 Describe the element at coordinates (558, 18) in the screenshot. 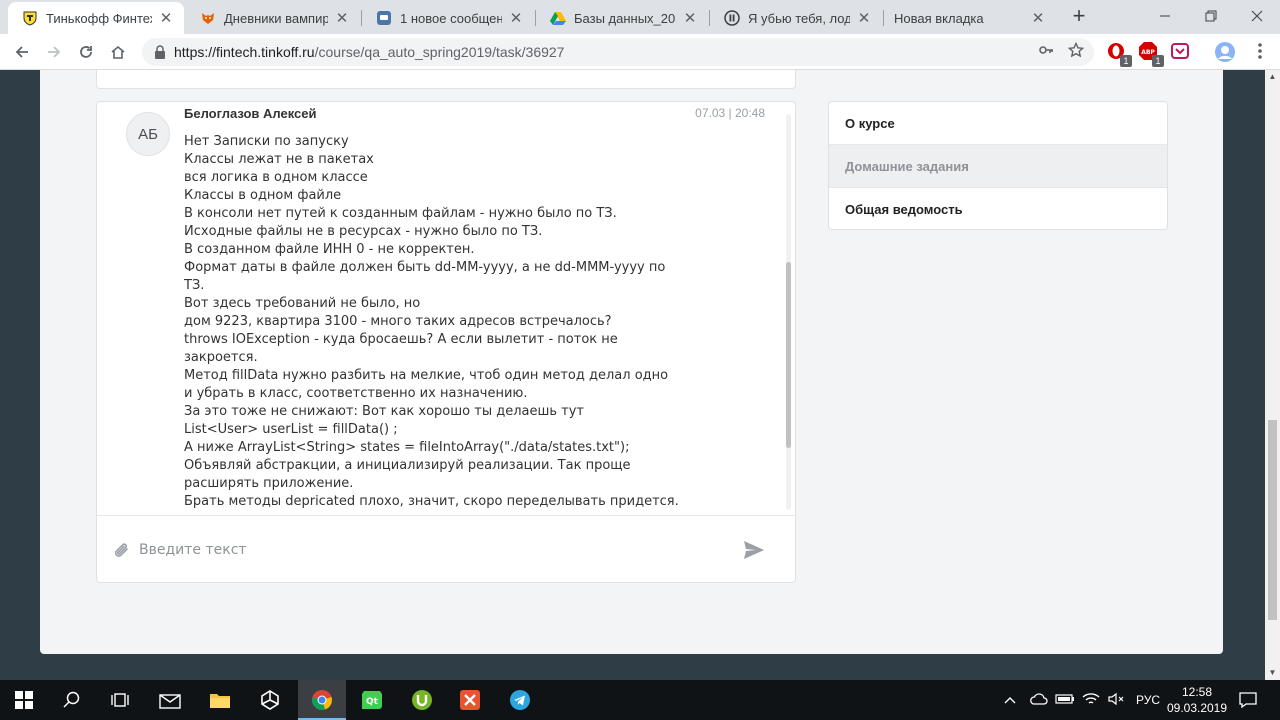

I see `google-drive-icon` at that location.